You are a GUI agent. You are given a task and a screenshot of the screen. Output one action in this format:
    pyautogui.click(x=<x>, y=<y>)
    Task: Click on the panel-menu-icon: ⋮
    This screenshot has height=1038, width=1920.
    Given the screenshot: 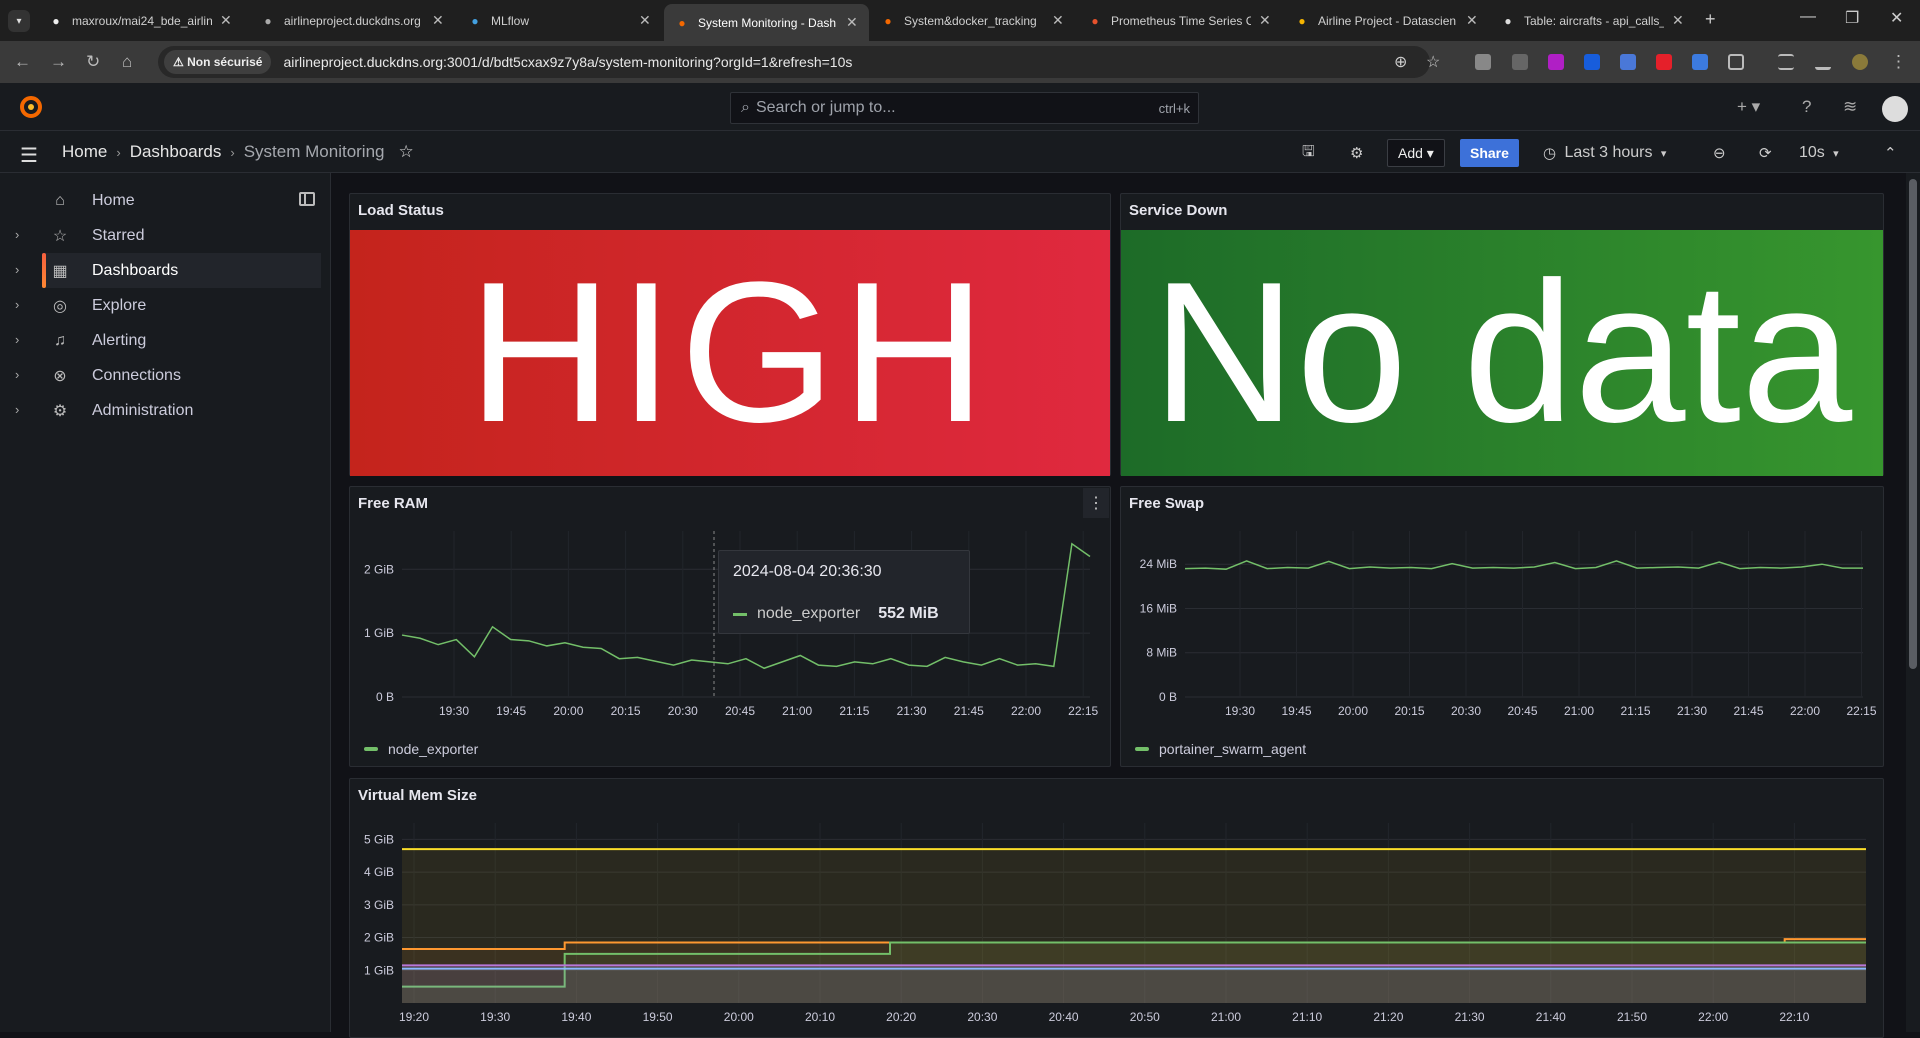 What is the action you would take?
    pyautogui.click(x=1096, y=503)
    